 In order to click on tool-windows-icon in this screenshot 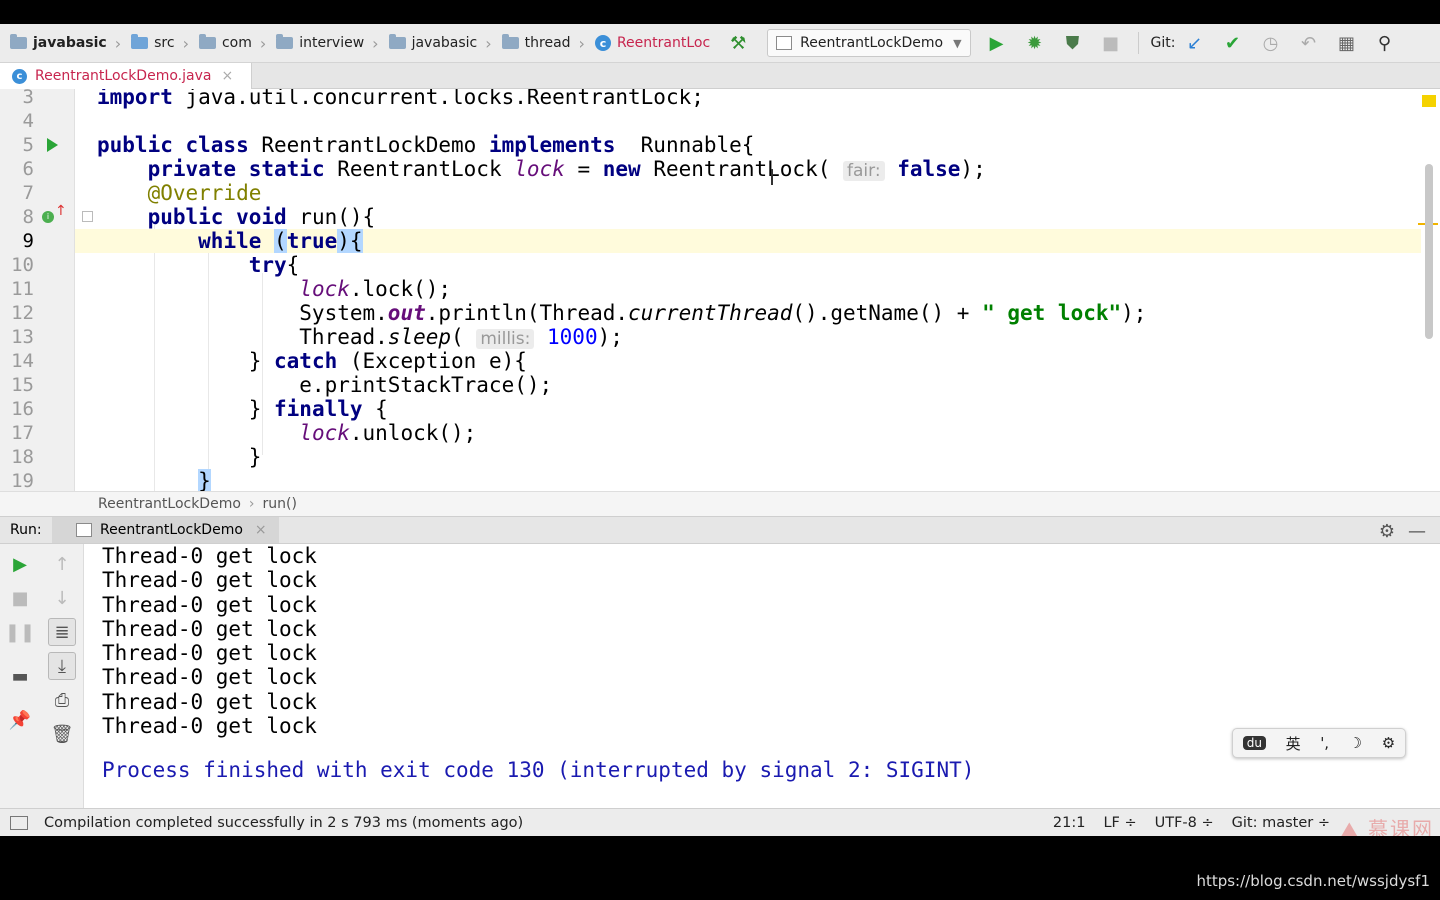, I will do `click(19, 822)`.